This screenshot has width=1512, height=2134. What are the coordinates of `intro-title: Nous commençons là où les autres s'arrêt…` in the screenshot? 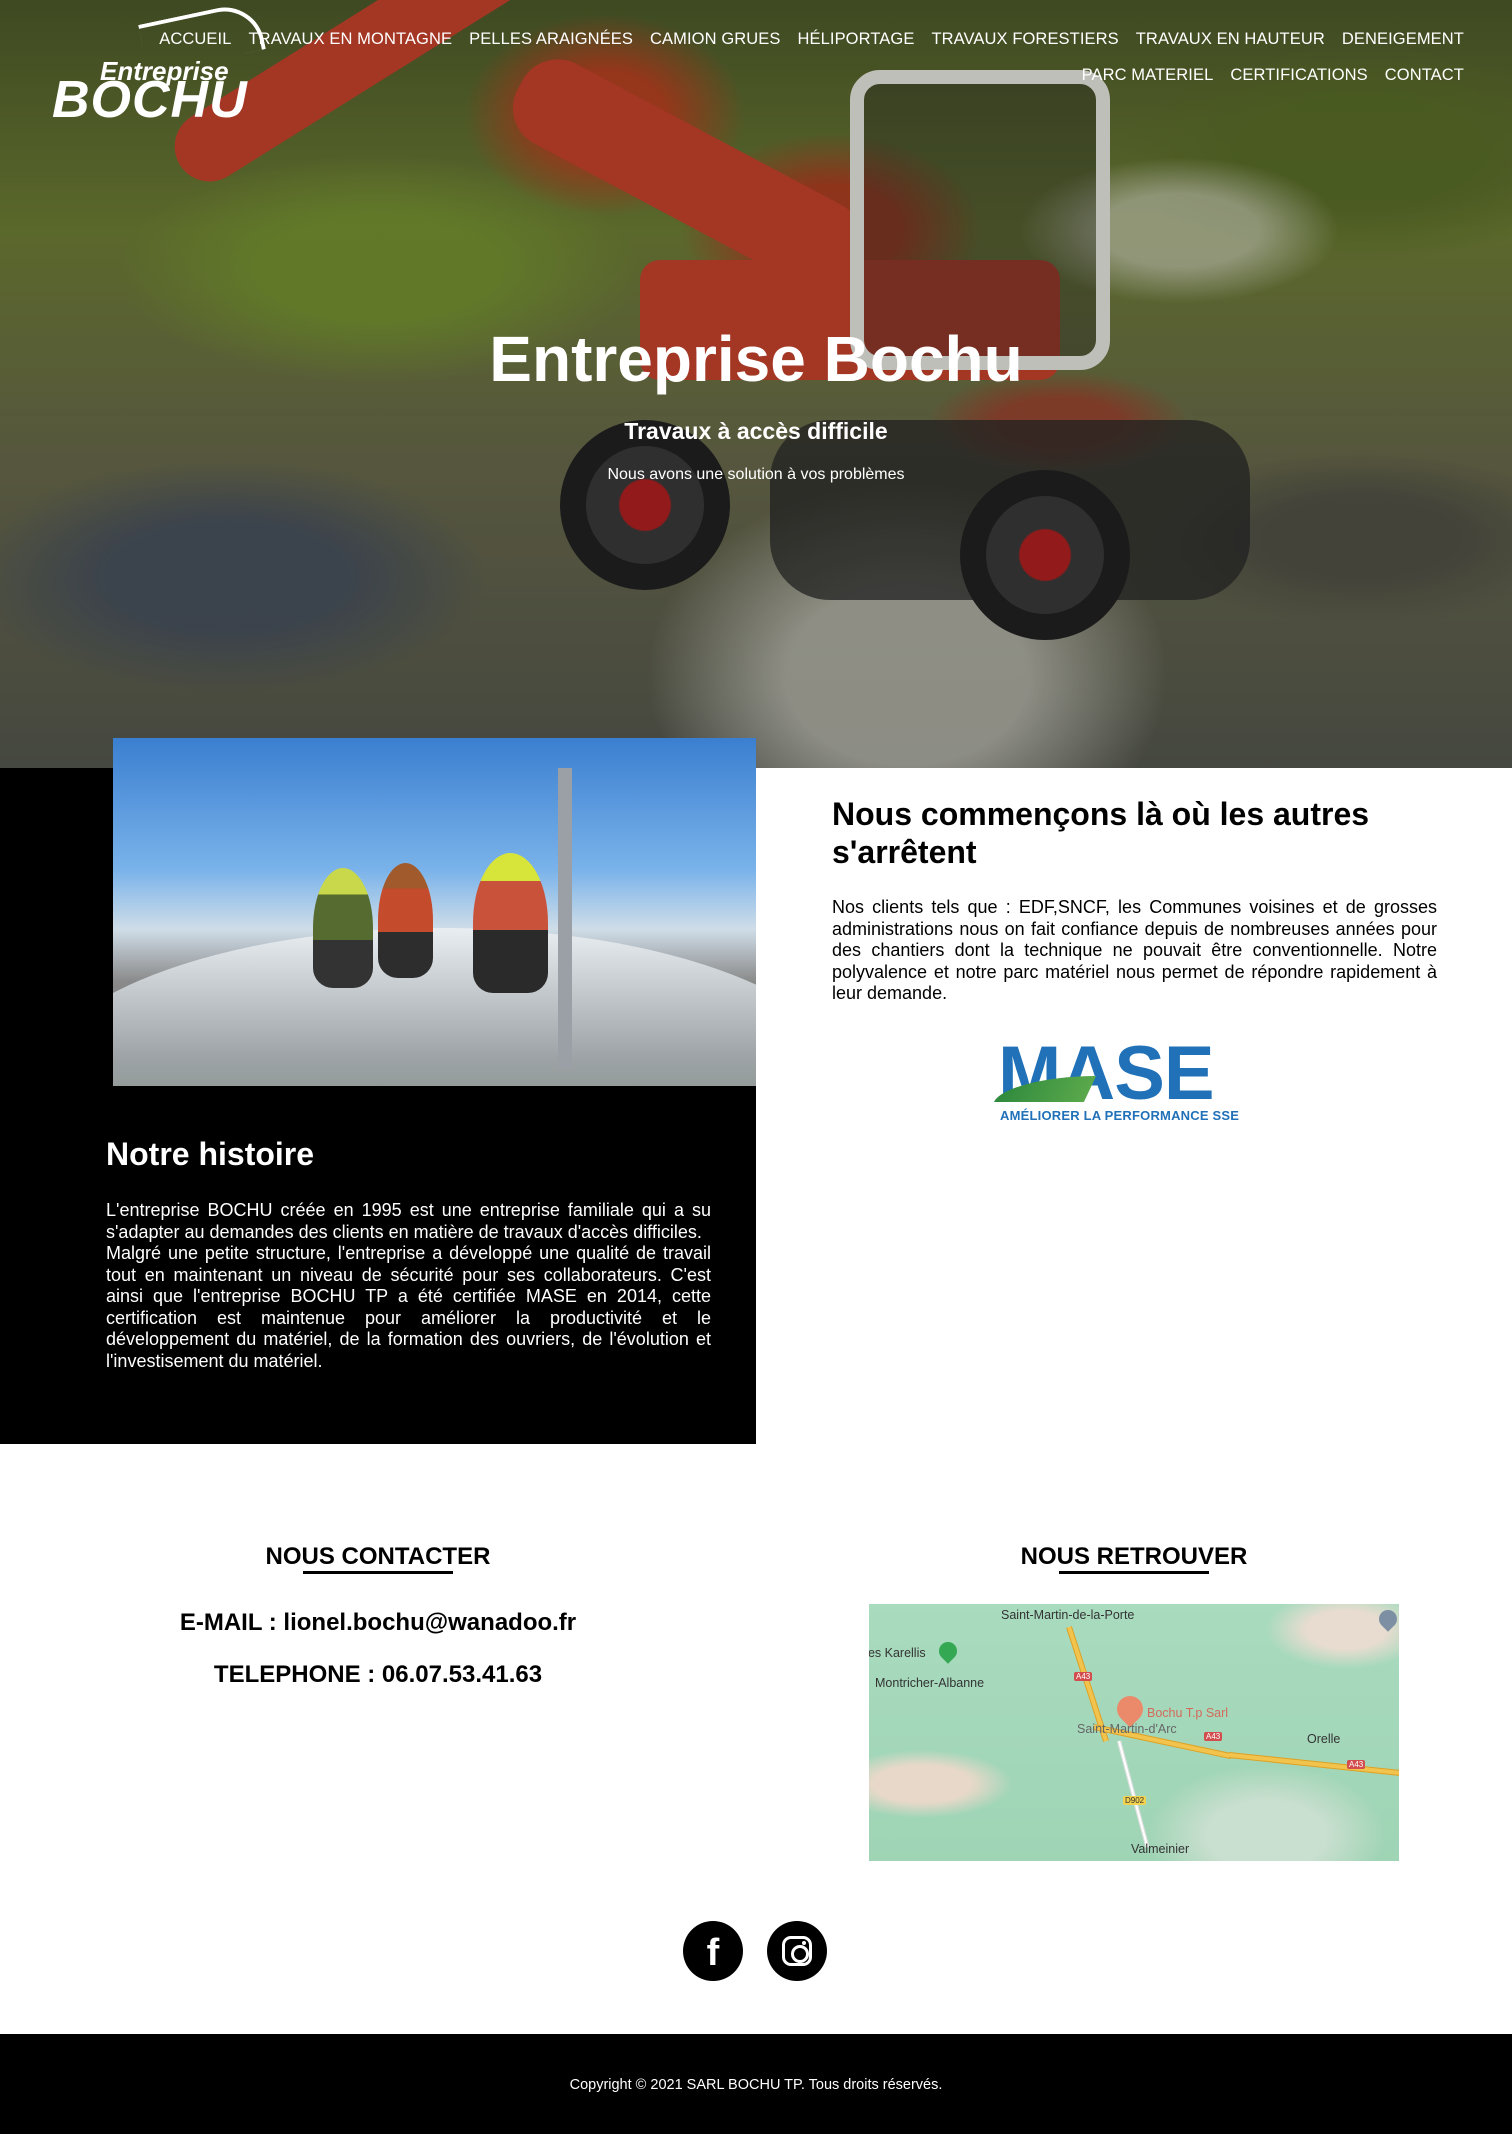 It's located at (1101, 833).